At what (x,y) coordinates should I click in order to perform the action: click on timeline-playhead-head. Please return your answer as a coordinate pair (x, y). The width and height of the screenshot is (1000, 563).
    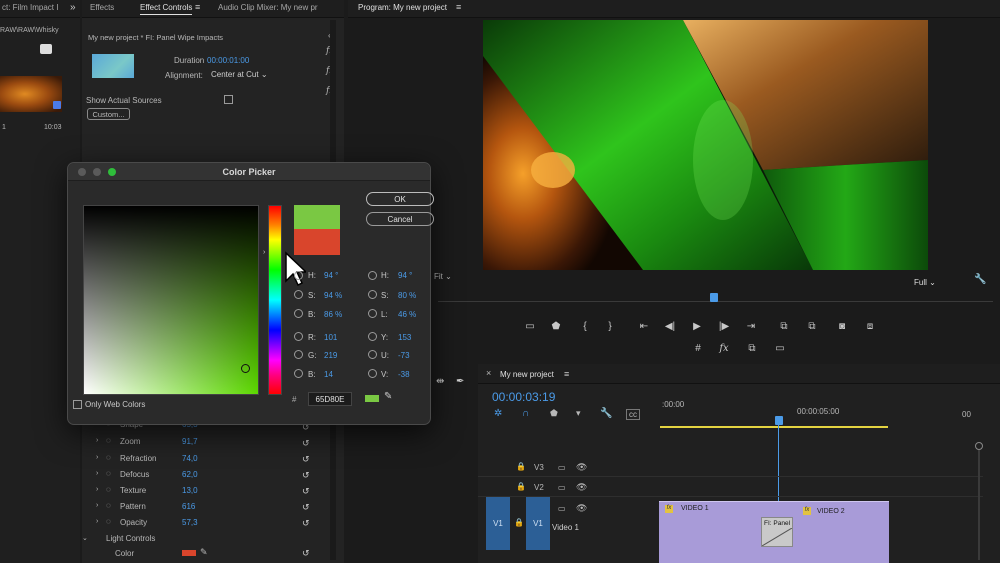
    Looking at the image, I should click on (779, 420).